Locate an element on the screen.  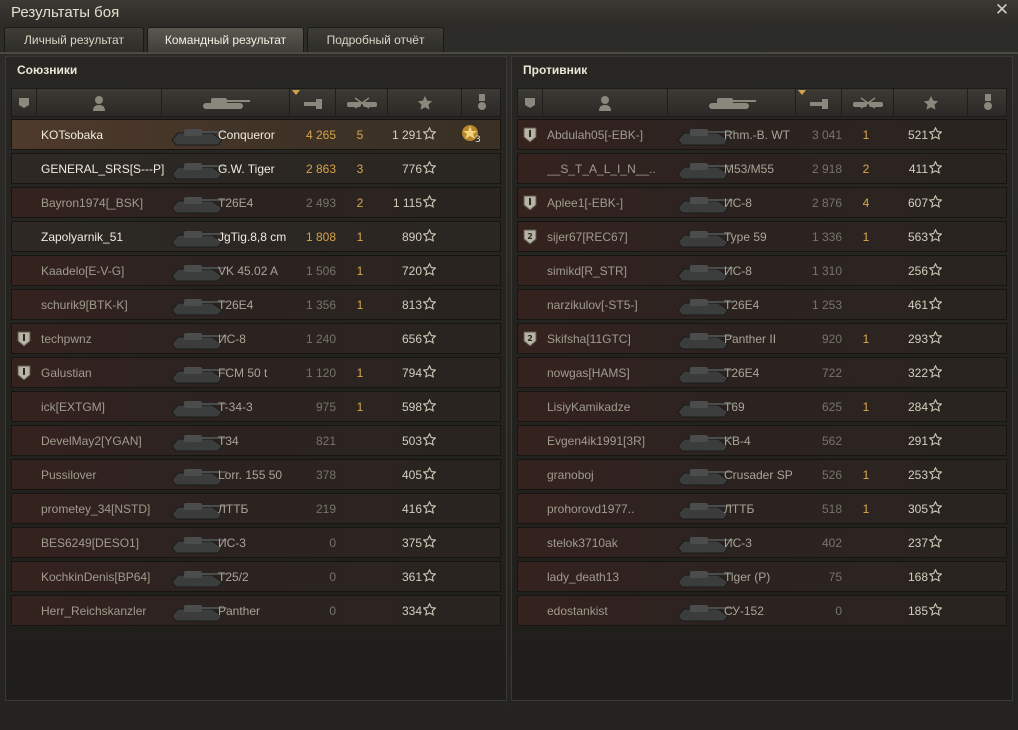
enemies-player-row: lady_death13 Tiger (P) 75 168 is located at coordinates (762, 576).